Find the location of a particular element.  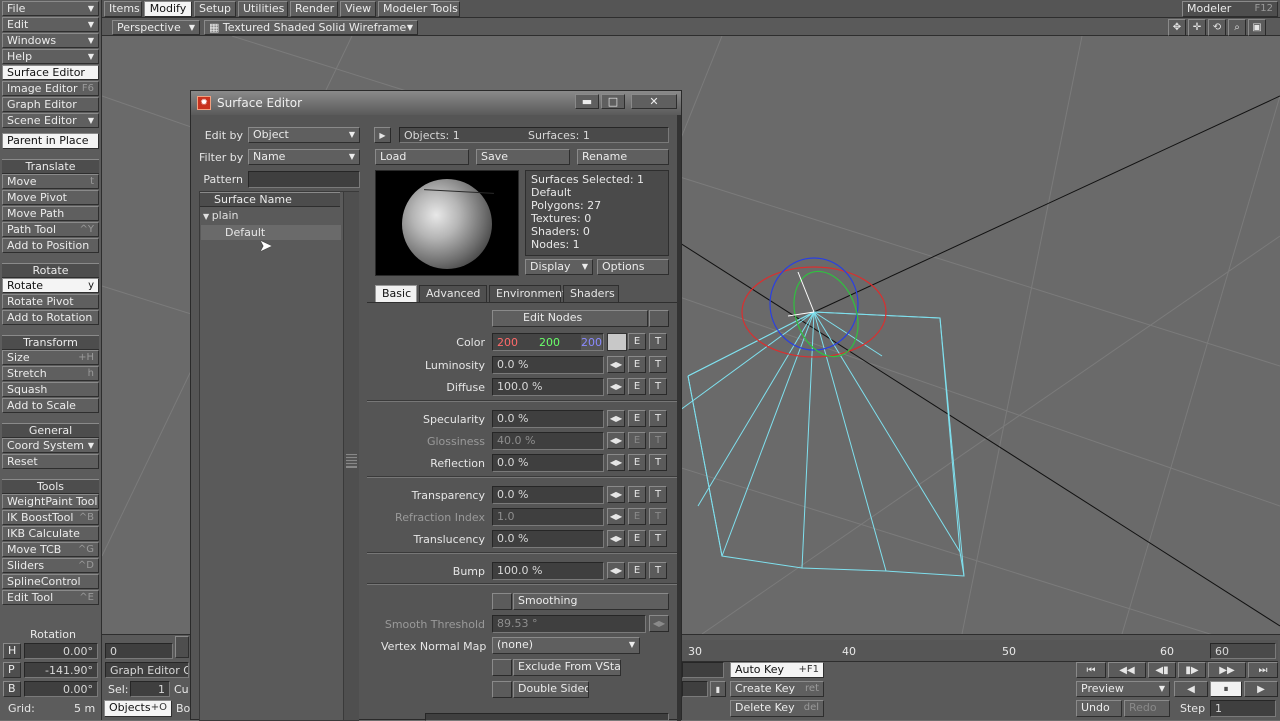

rotate-pivot-button: Rotate Pivot is located at coordinates (50, 301).